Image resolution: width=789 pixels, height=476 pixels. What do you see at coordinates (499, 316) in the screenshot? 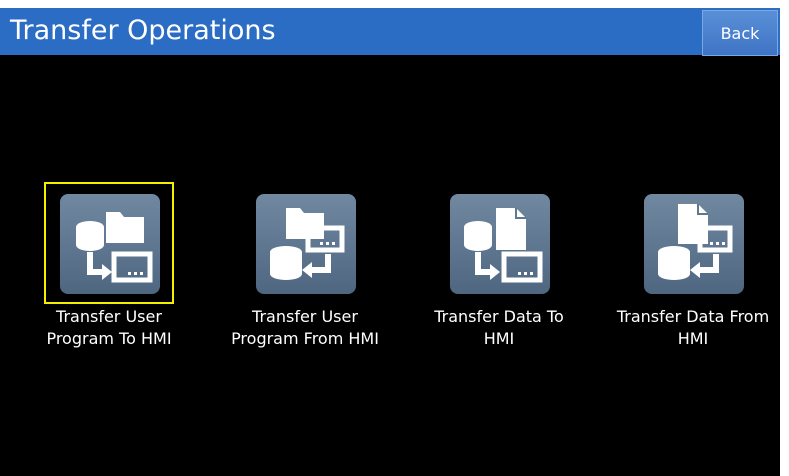
I see `tile-label-line1: Transfer Data To` at bounding box center [499, 316].